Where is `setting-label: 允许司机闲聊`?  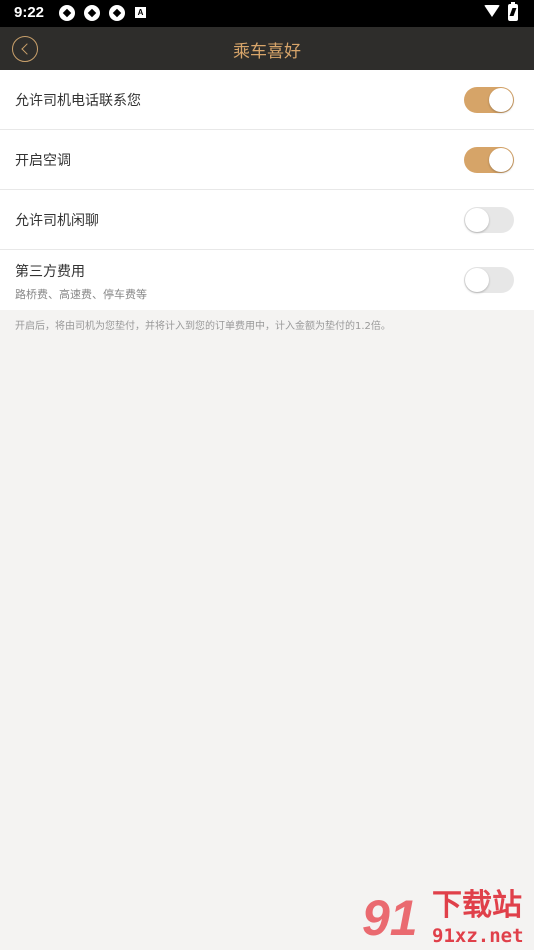
setting-label: 允许司机闲聊 is located at coordinates (57, 221).